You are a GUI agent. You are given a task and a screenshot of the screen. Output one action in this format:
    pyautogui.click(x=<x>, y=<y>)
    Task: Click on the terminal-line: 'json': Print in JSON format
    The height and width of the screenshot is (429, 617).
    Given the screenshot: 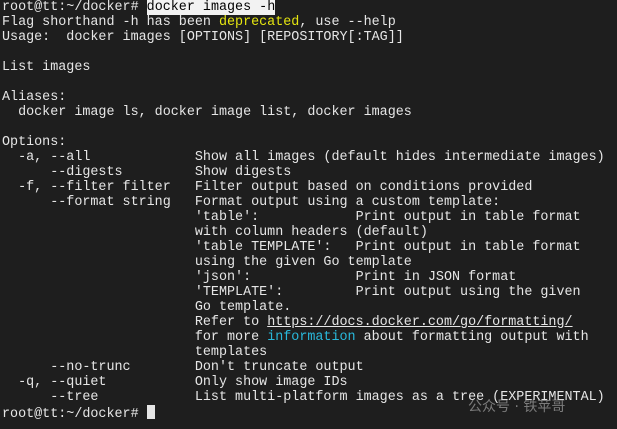 What is the action you would take?
    pyautogui.click(x=303, y=277)
    